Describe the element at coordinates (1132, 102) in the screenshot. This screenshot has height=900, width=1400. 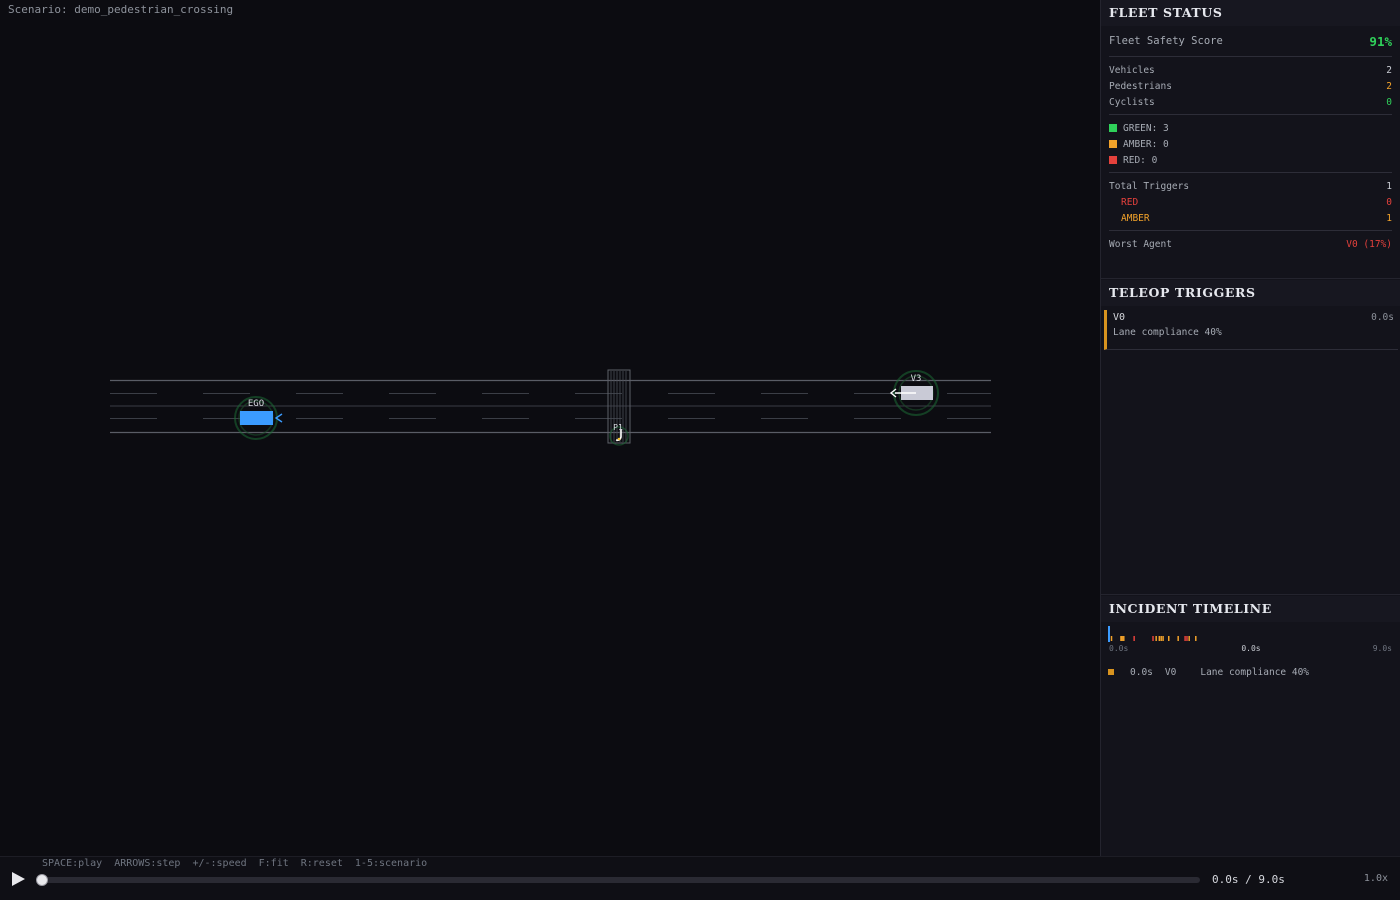
I see `cyclists-label: Cyclists` at that location.